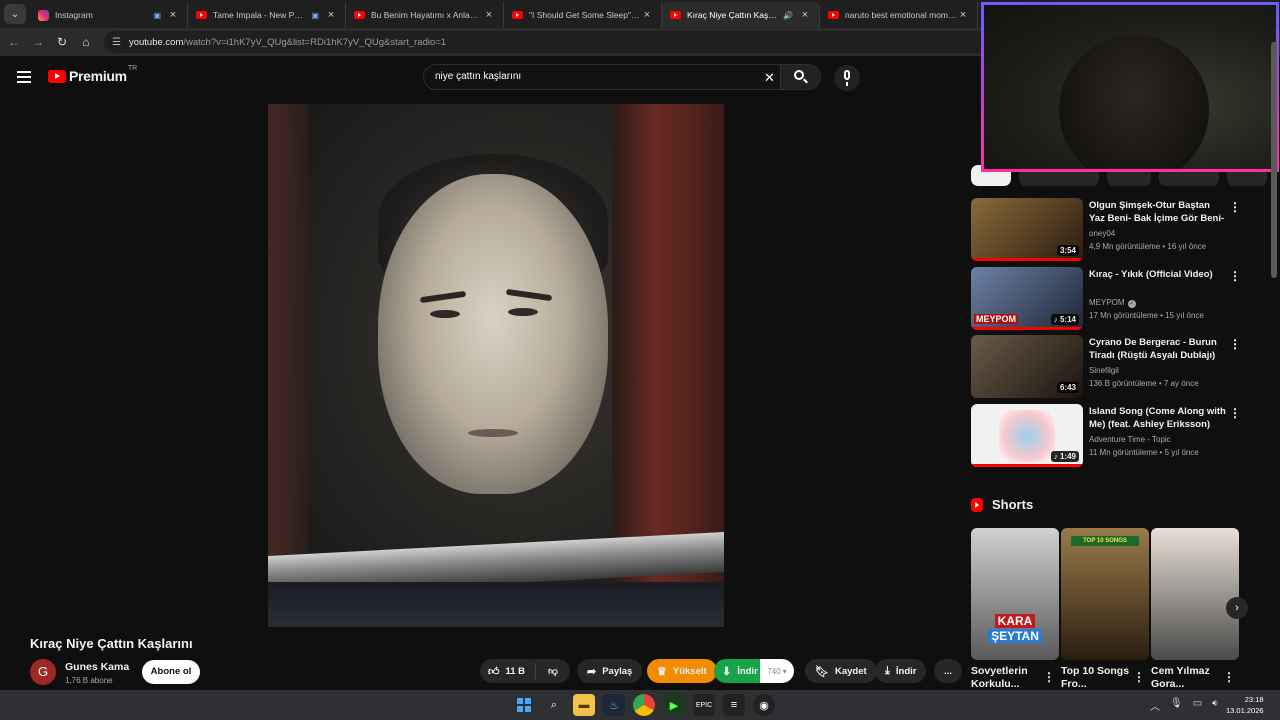 The image size is (1280, 720). What do you see at coordinates (1015, 594) in the screenshot?
I see `short-thumbnail: KARA ŞEYTAN` at bounding box center [1015, 594].